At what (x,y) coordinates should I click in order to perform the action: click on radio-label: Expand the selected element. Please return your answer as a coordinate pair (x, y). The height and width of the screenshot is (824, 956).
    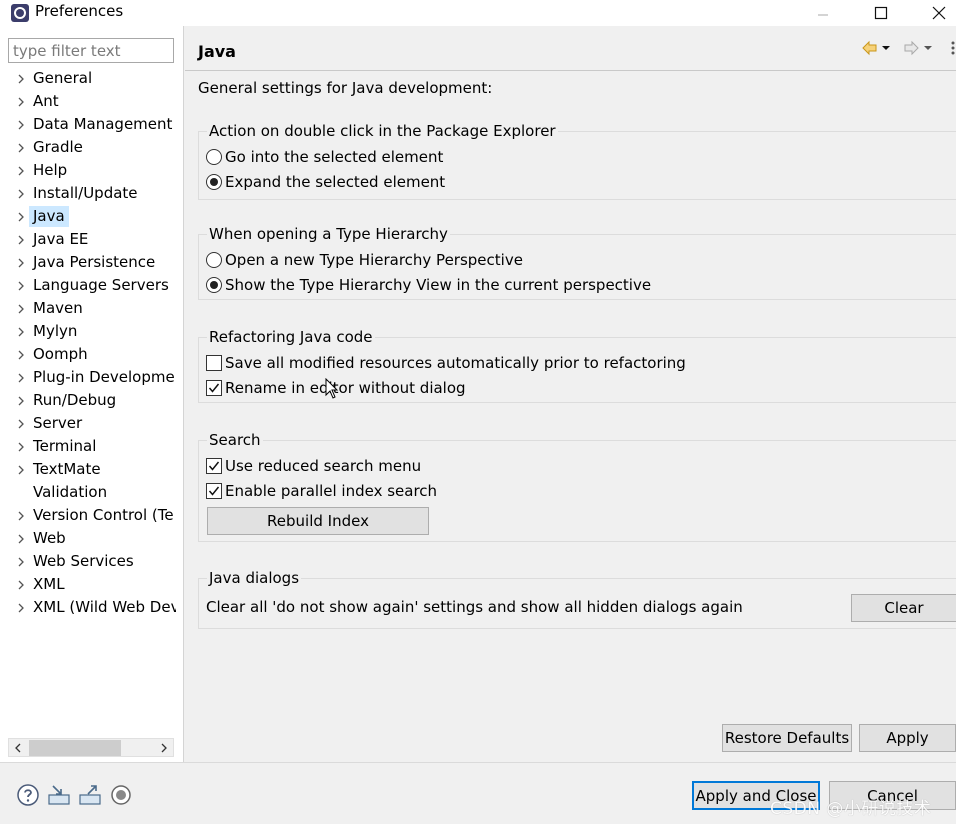
    Looking at the image, I should click on (335, 182).